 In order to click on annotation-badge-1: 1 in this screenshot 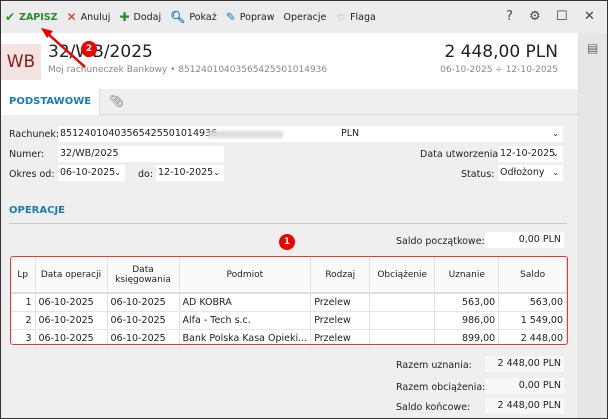, I will do `click(287, 242)`.